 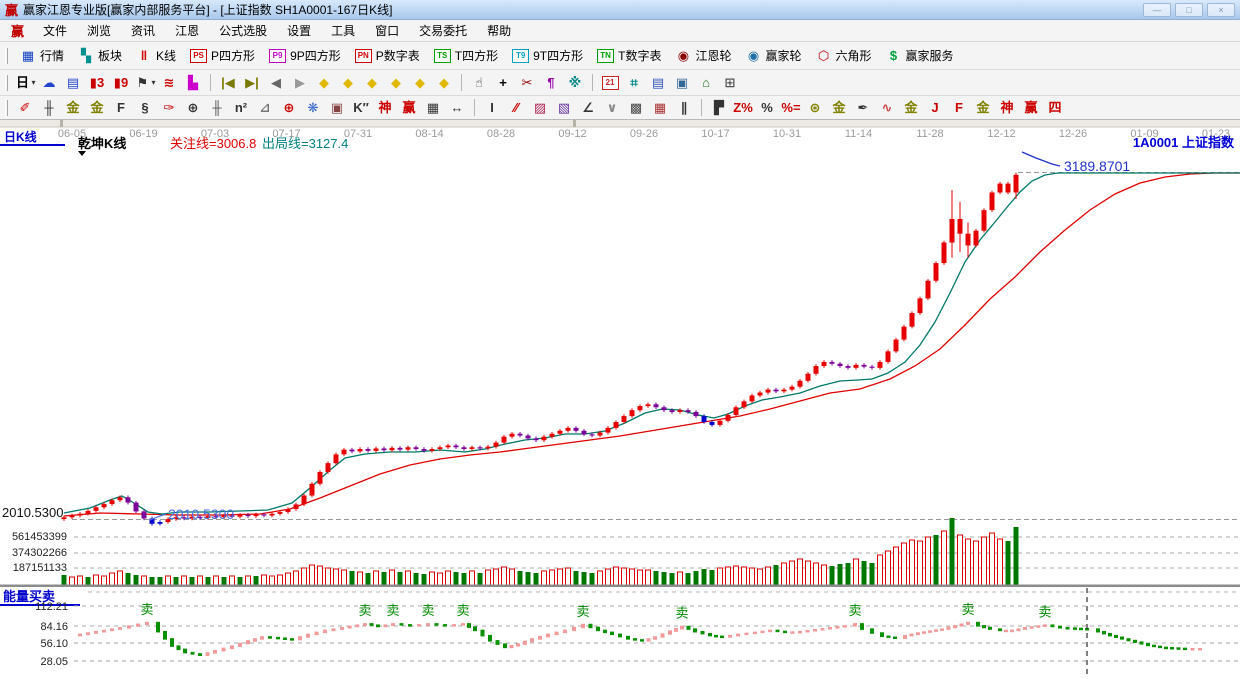 I want to click on angle-set-button: ∠, so click(x=588, y=108).